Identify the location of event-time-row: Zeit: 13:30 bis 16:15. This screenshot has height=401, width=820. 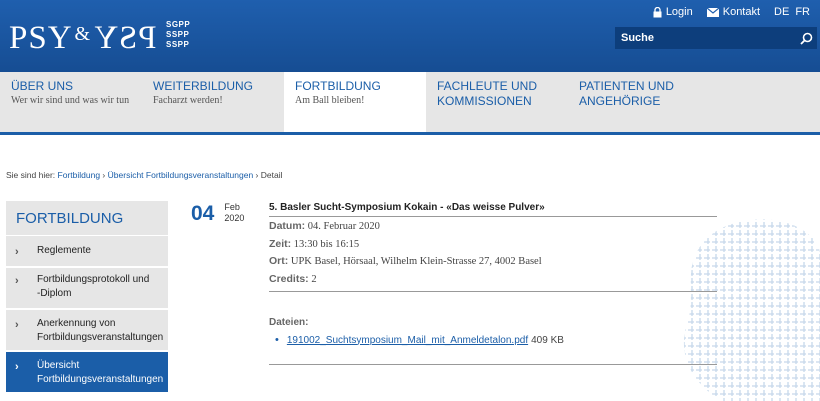
(493, 245).